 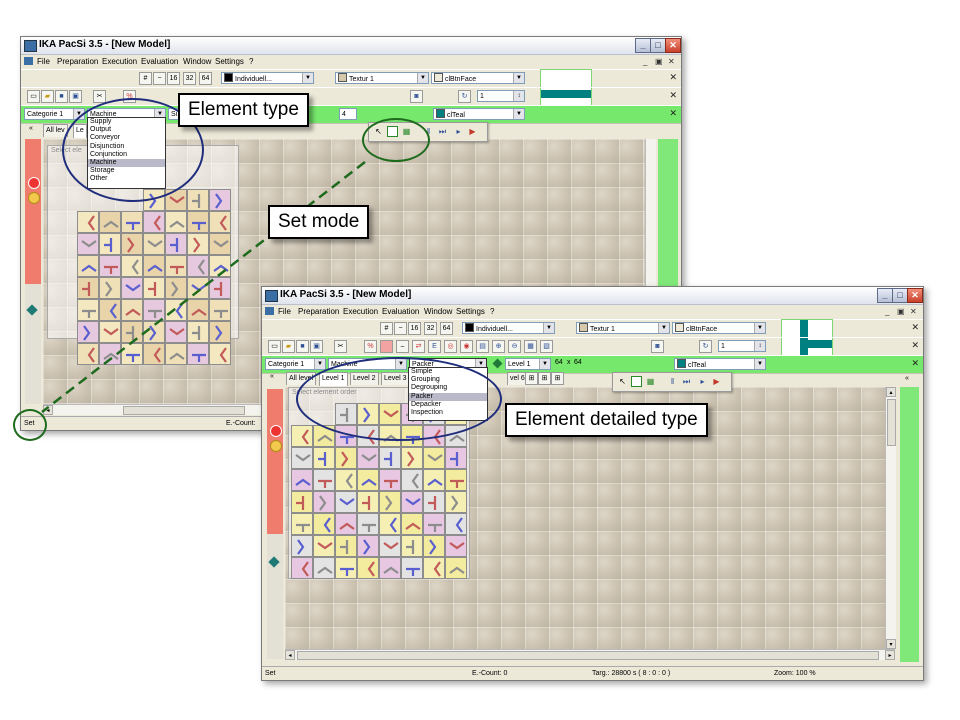 I want to click on set-mode-highlight, so click(x=396, y=140).